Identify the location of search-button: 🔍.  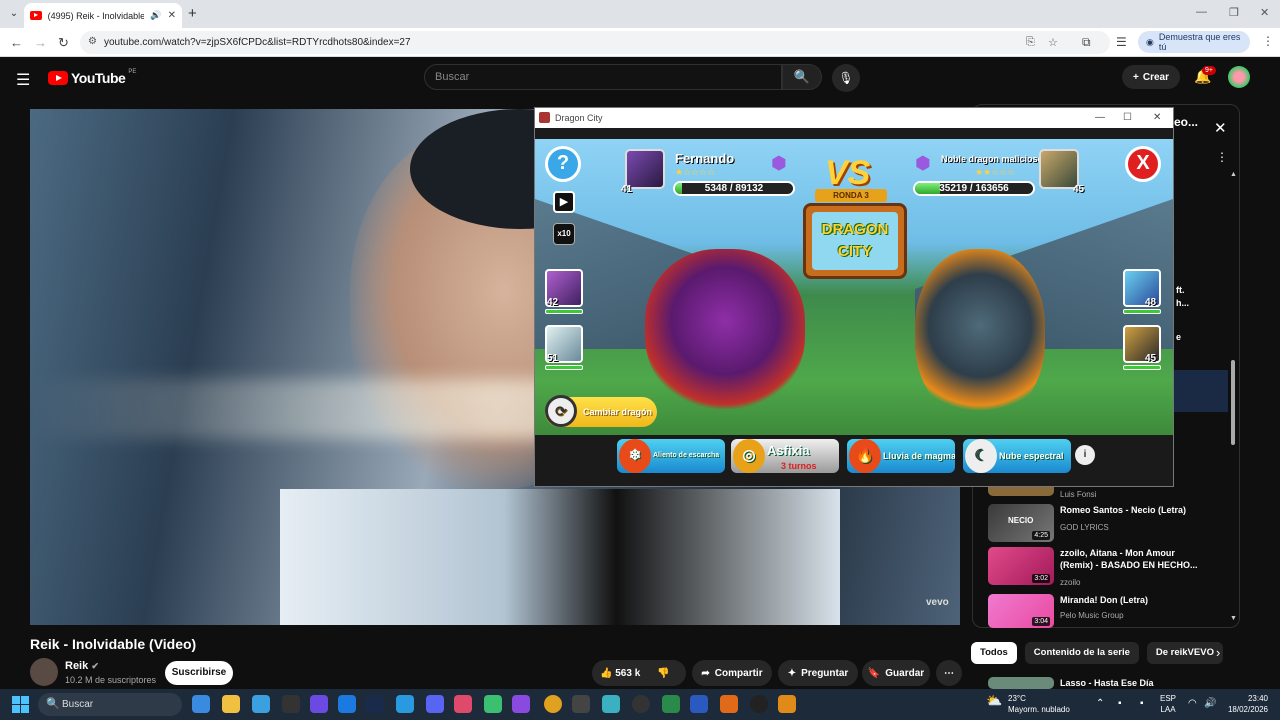
(802, 77).